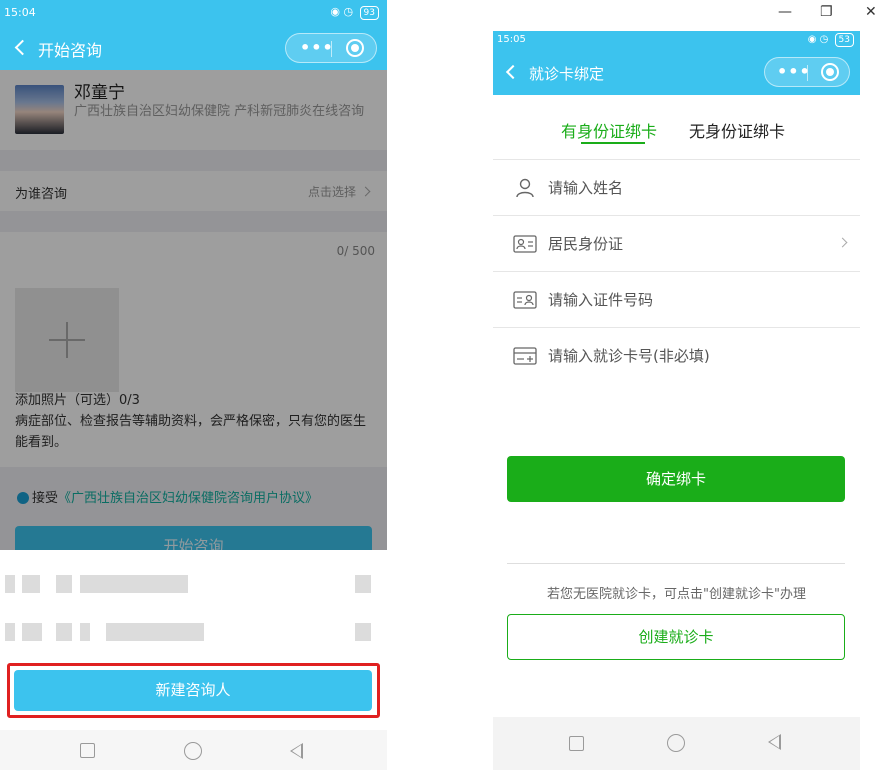  Describe the element at coordinates (676, 594) in the screenshot. I see `create-card-hint: 若您无医院就诊卡，可点击"创建就诊卡"办理` at that location.